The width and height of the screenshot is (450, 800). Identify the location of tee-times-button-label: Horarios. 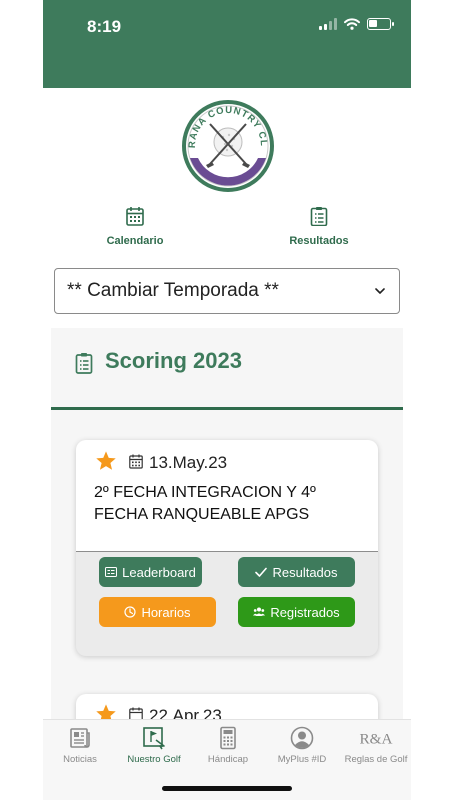
(166, 612).